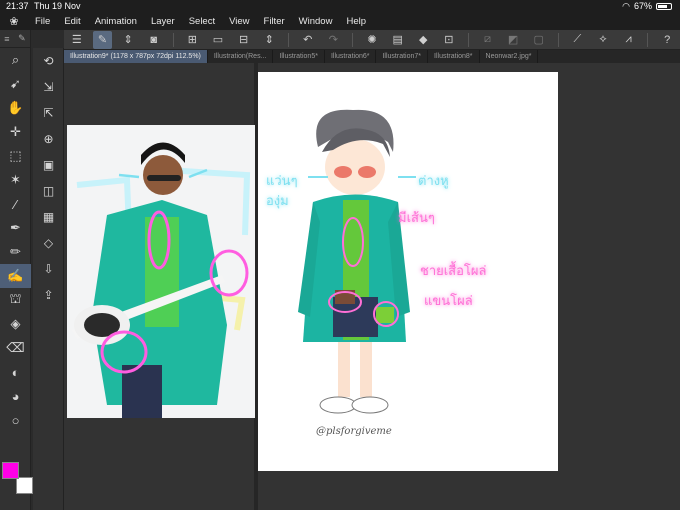 Image resolution: width=680 pixels, height=510 pixels. What do you see at coordinates (218, 40) in the screenshot?
I see `open-folder-icon: ▭` at bounding box center [218, 40].